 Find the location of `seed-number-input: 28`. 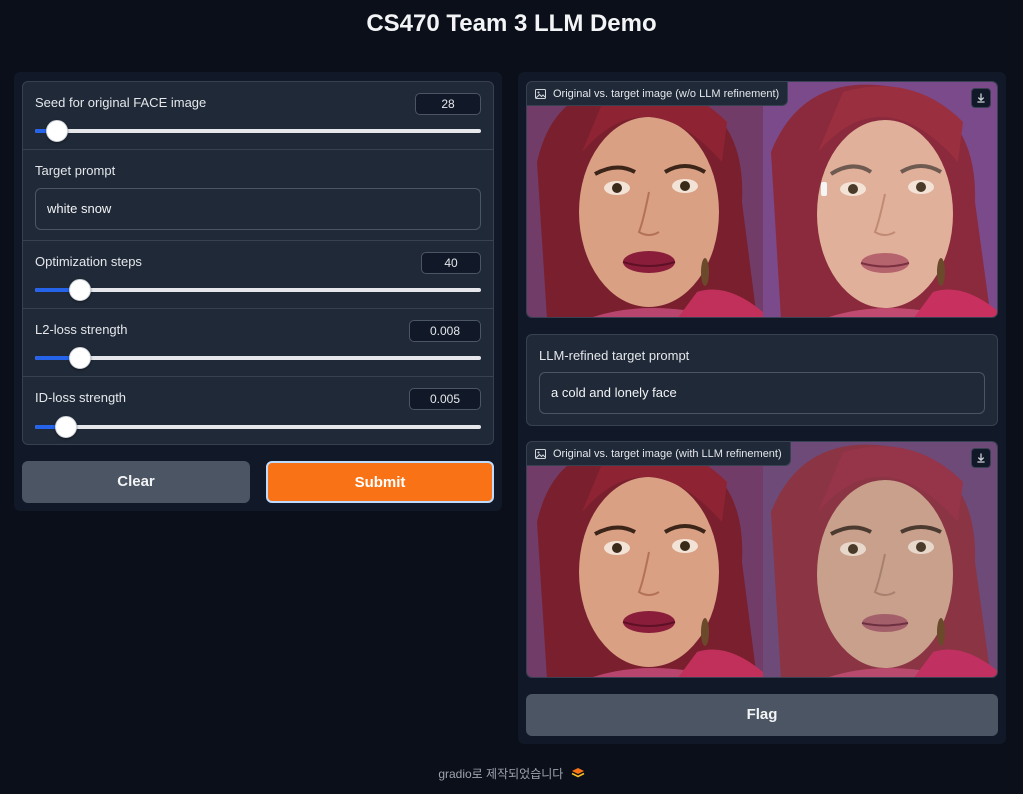

seed-number-input: 28 is located at coordinates (448, 104).